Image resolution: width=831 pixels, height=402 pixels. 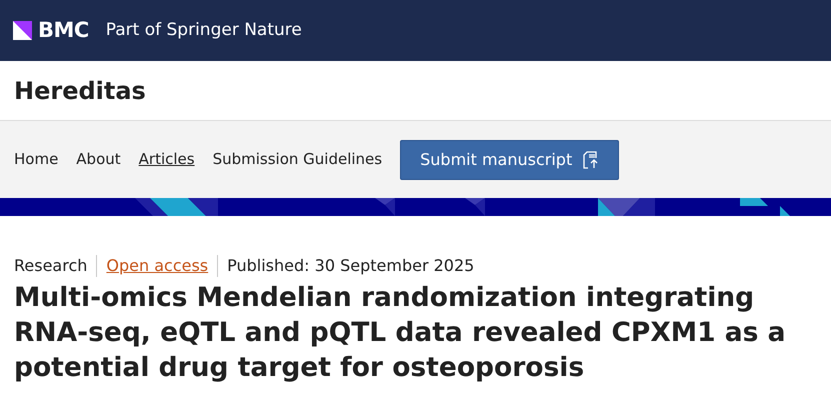 I want to click on tagline: Part of Springer Nature, so click(x=204, y=30).